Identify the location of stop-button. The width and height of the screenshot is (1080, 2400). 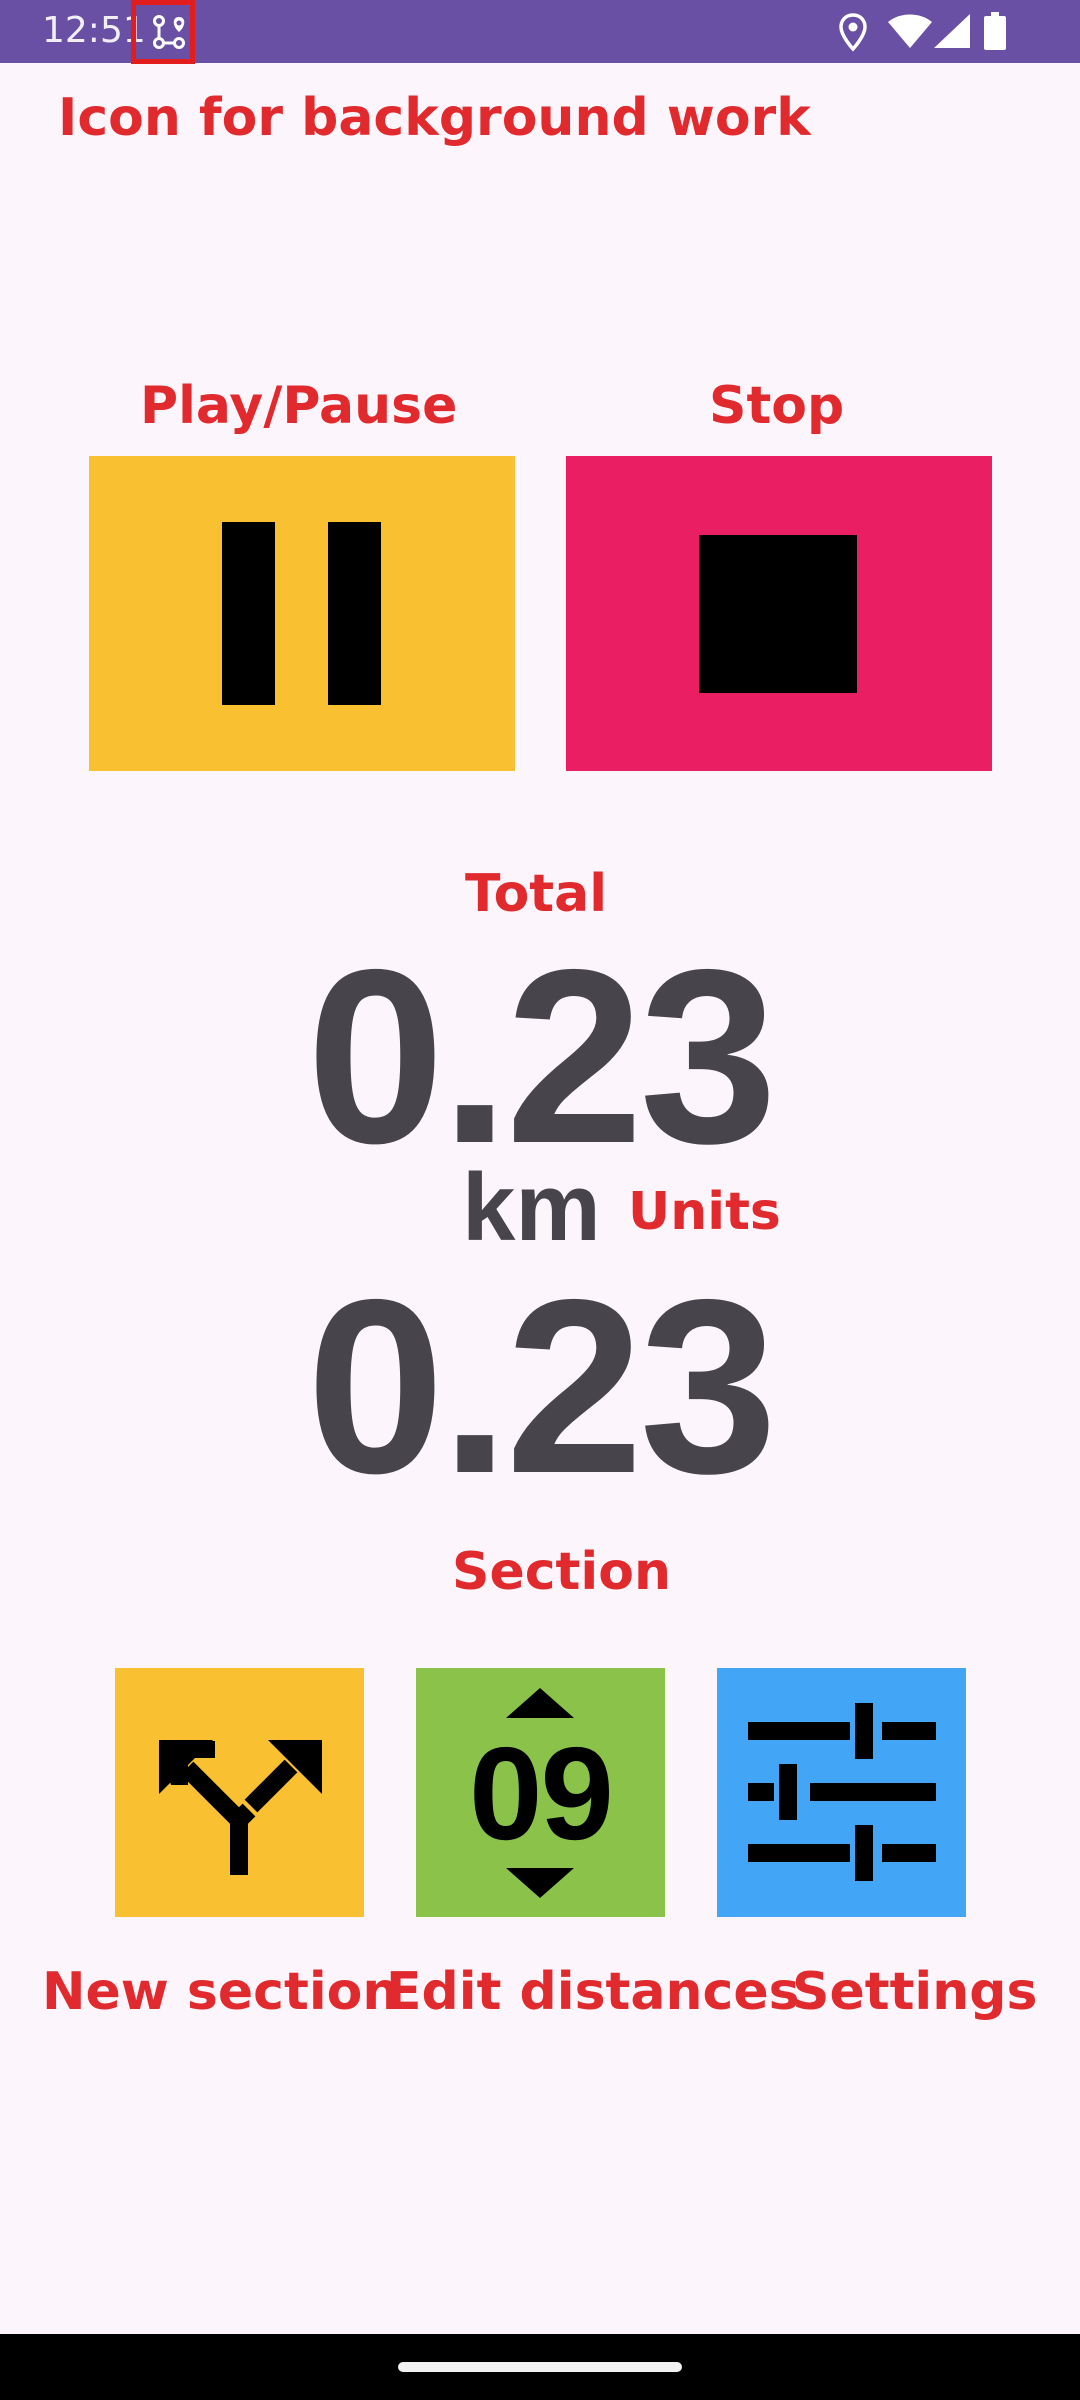
(779, 613).